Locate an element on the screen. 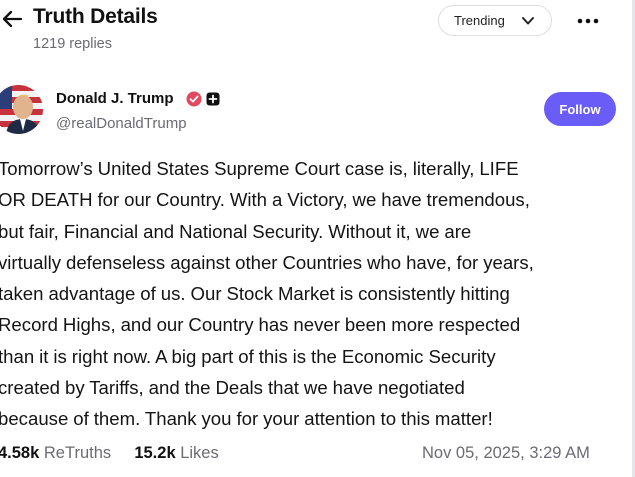 The width and height of the screenshot is (635, 477). retruths-label: ReTruths is located at coordinates (77, 453).